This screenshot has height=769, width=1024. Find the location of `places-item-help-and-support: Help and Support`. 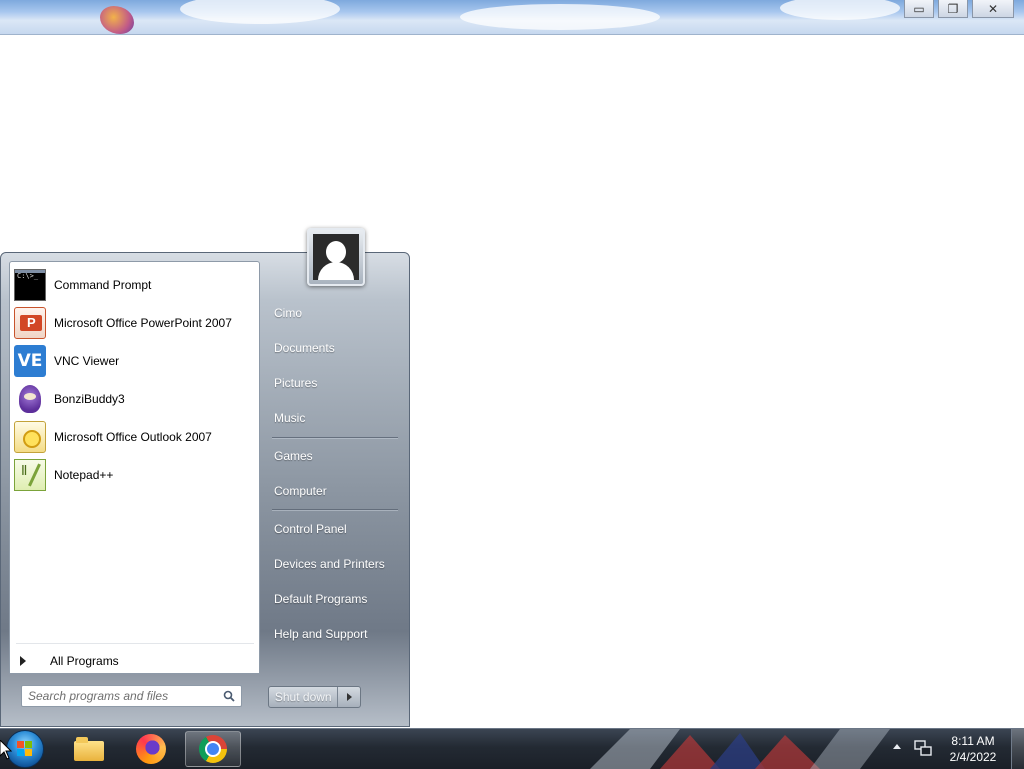

places-item-help-and-support: Help and Support is located at coordinates (320, 634).